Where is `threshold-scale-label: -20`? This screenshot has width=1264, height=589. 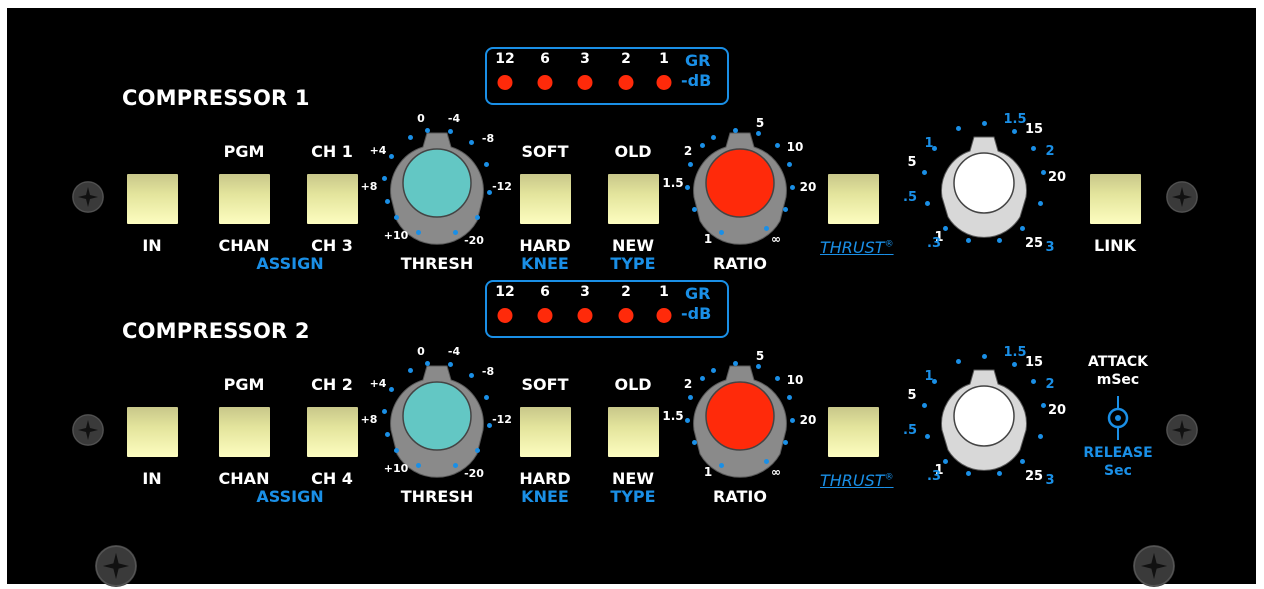
threshold-scale-label: -20 is located at coordinates (474, 473).